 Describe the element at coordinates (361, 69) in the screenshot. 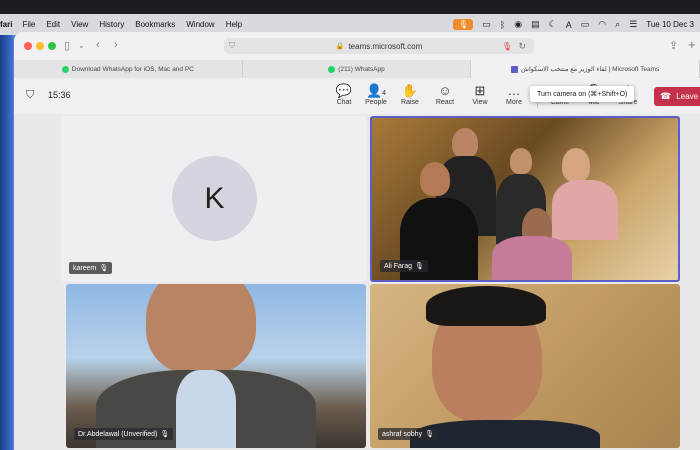

I see `tab-label: (211) WhatsApp` at that location.